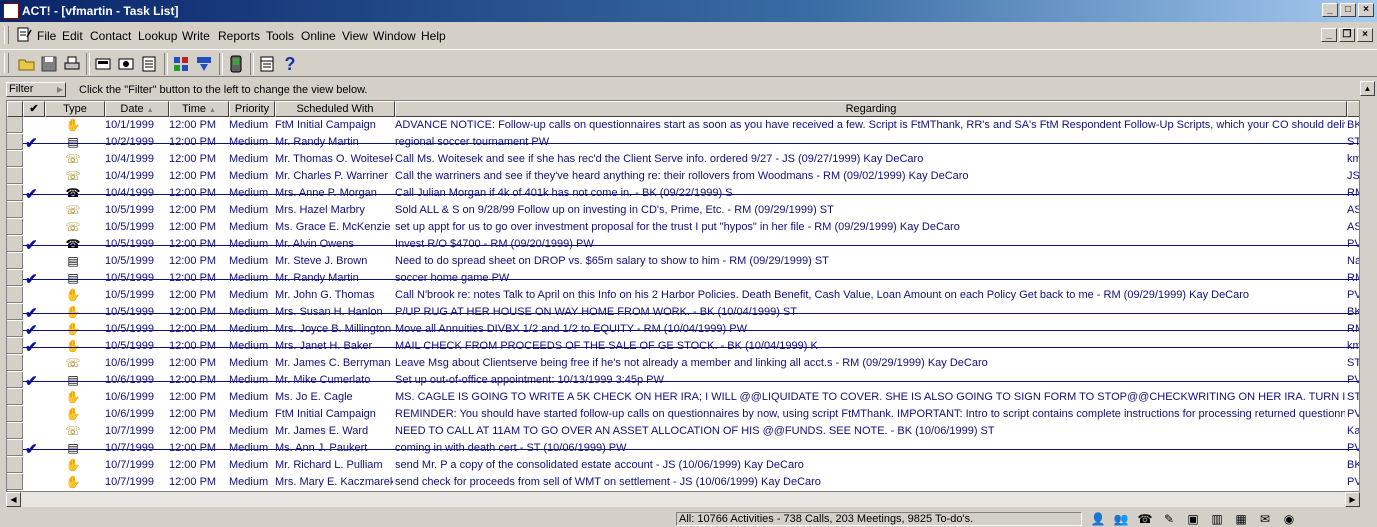 The width and height of the screenshot is (1377, 527). Describe the element at coordinates (13, 499) in the screenshot. I see `scroll-left-button: ◀` at that location.